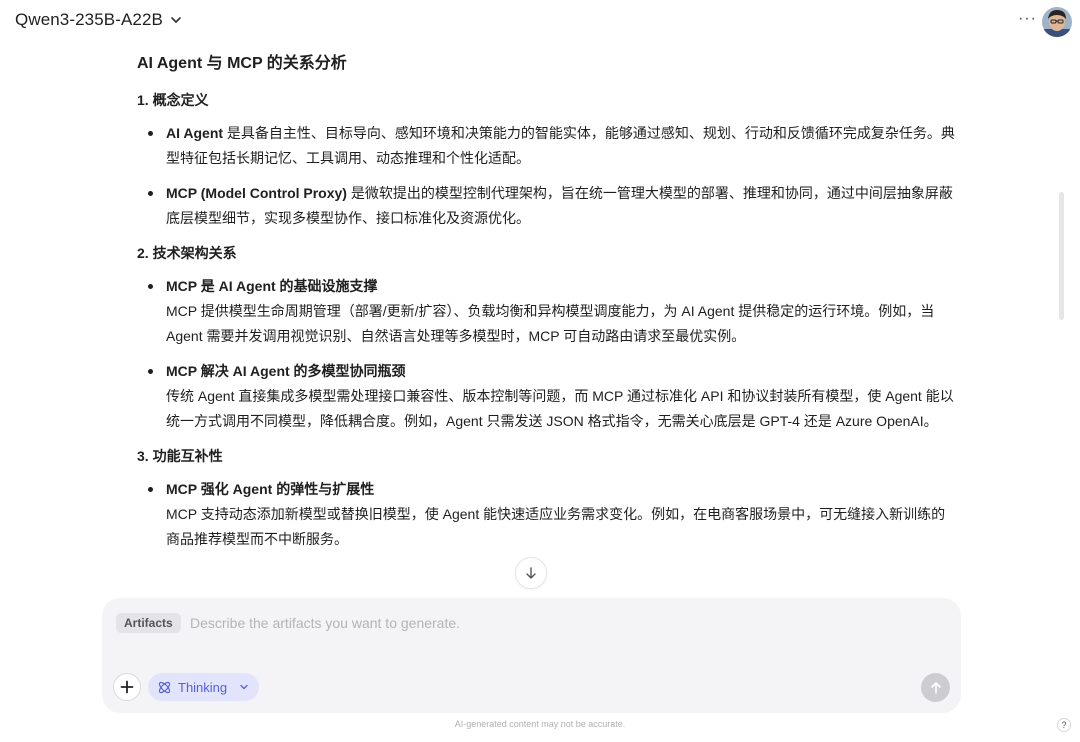  I want to click on user-avatar-icon, so click(1057, 22).